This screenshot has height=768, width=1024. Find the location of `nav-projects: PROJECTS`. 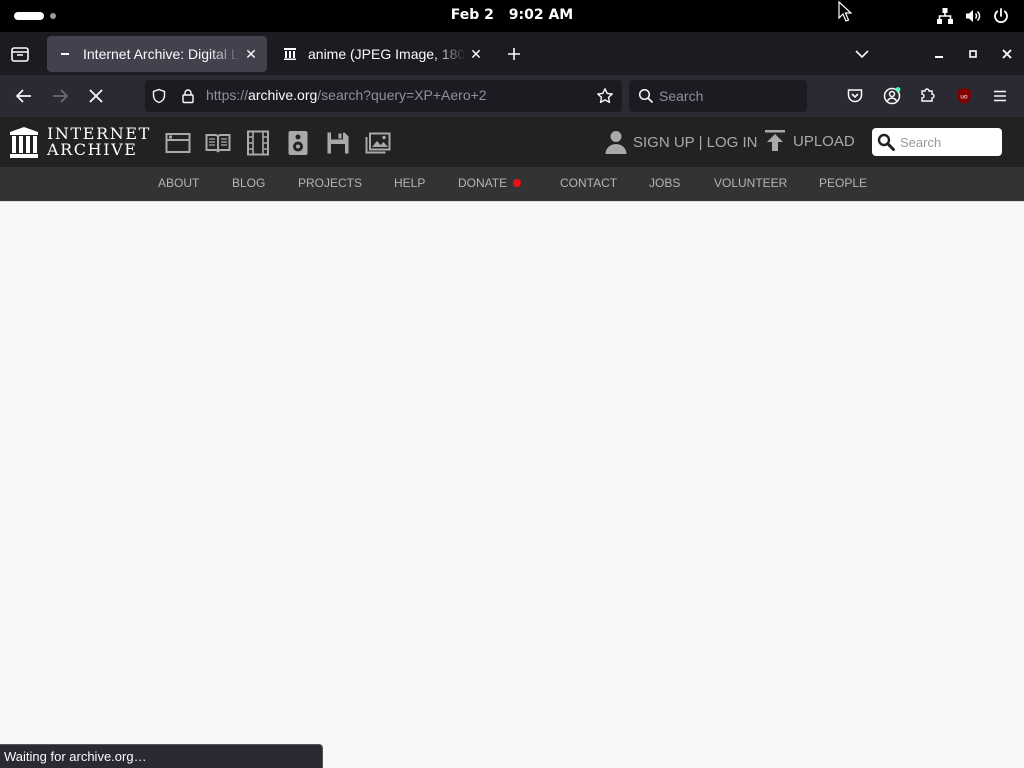

nav-projects: PROJECTS is located at coordinates (330, 183).